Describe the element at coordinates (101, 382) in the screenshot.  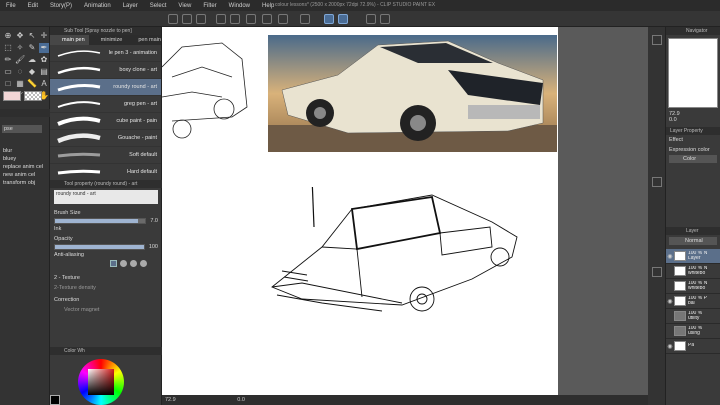
I see `saturation-square` at that location.